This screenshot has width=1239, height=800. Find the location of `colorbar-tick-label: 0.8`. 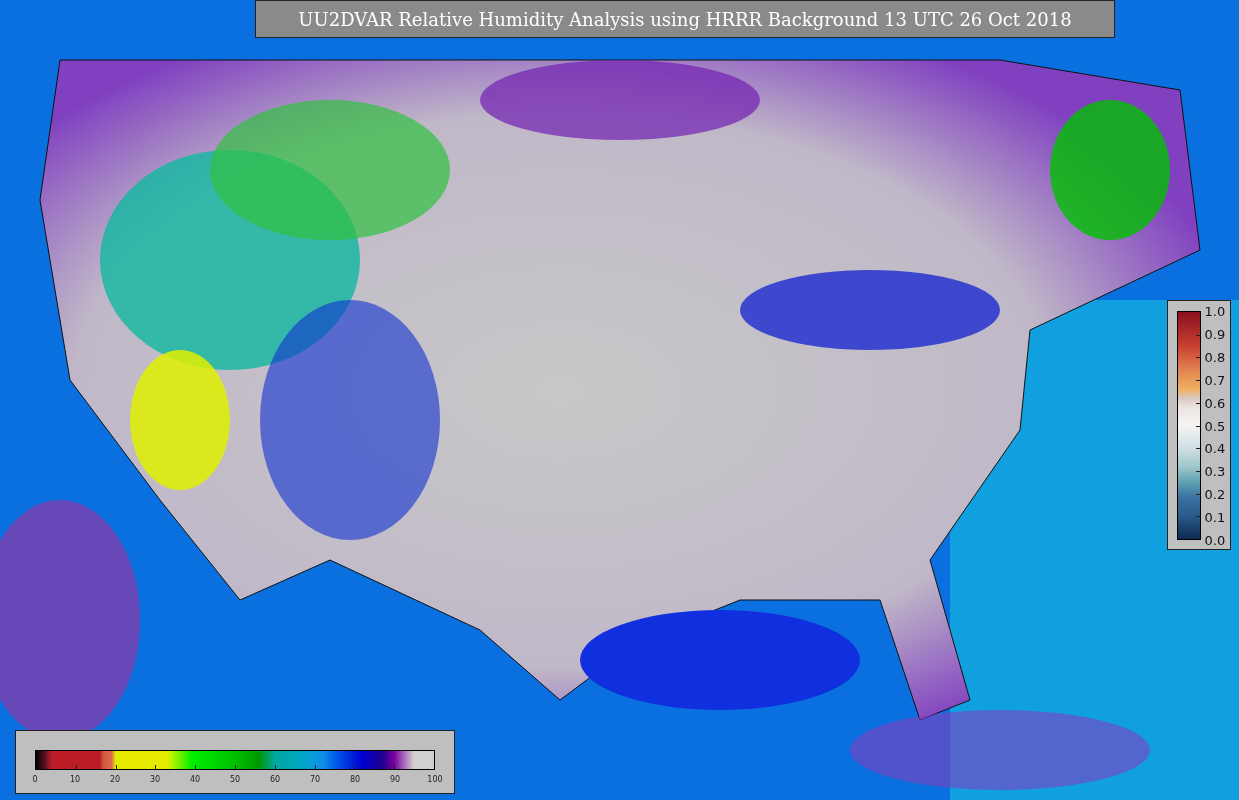

colorbar-tick-label: 0.8 is located at coordinates (1215, 357).